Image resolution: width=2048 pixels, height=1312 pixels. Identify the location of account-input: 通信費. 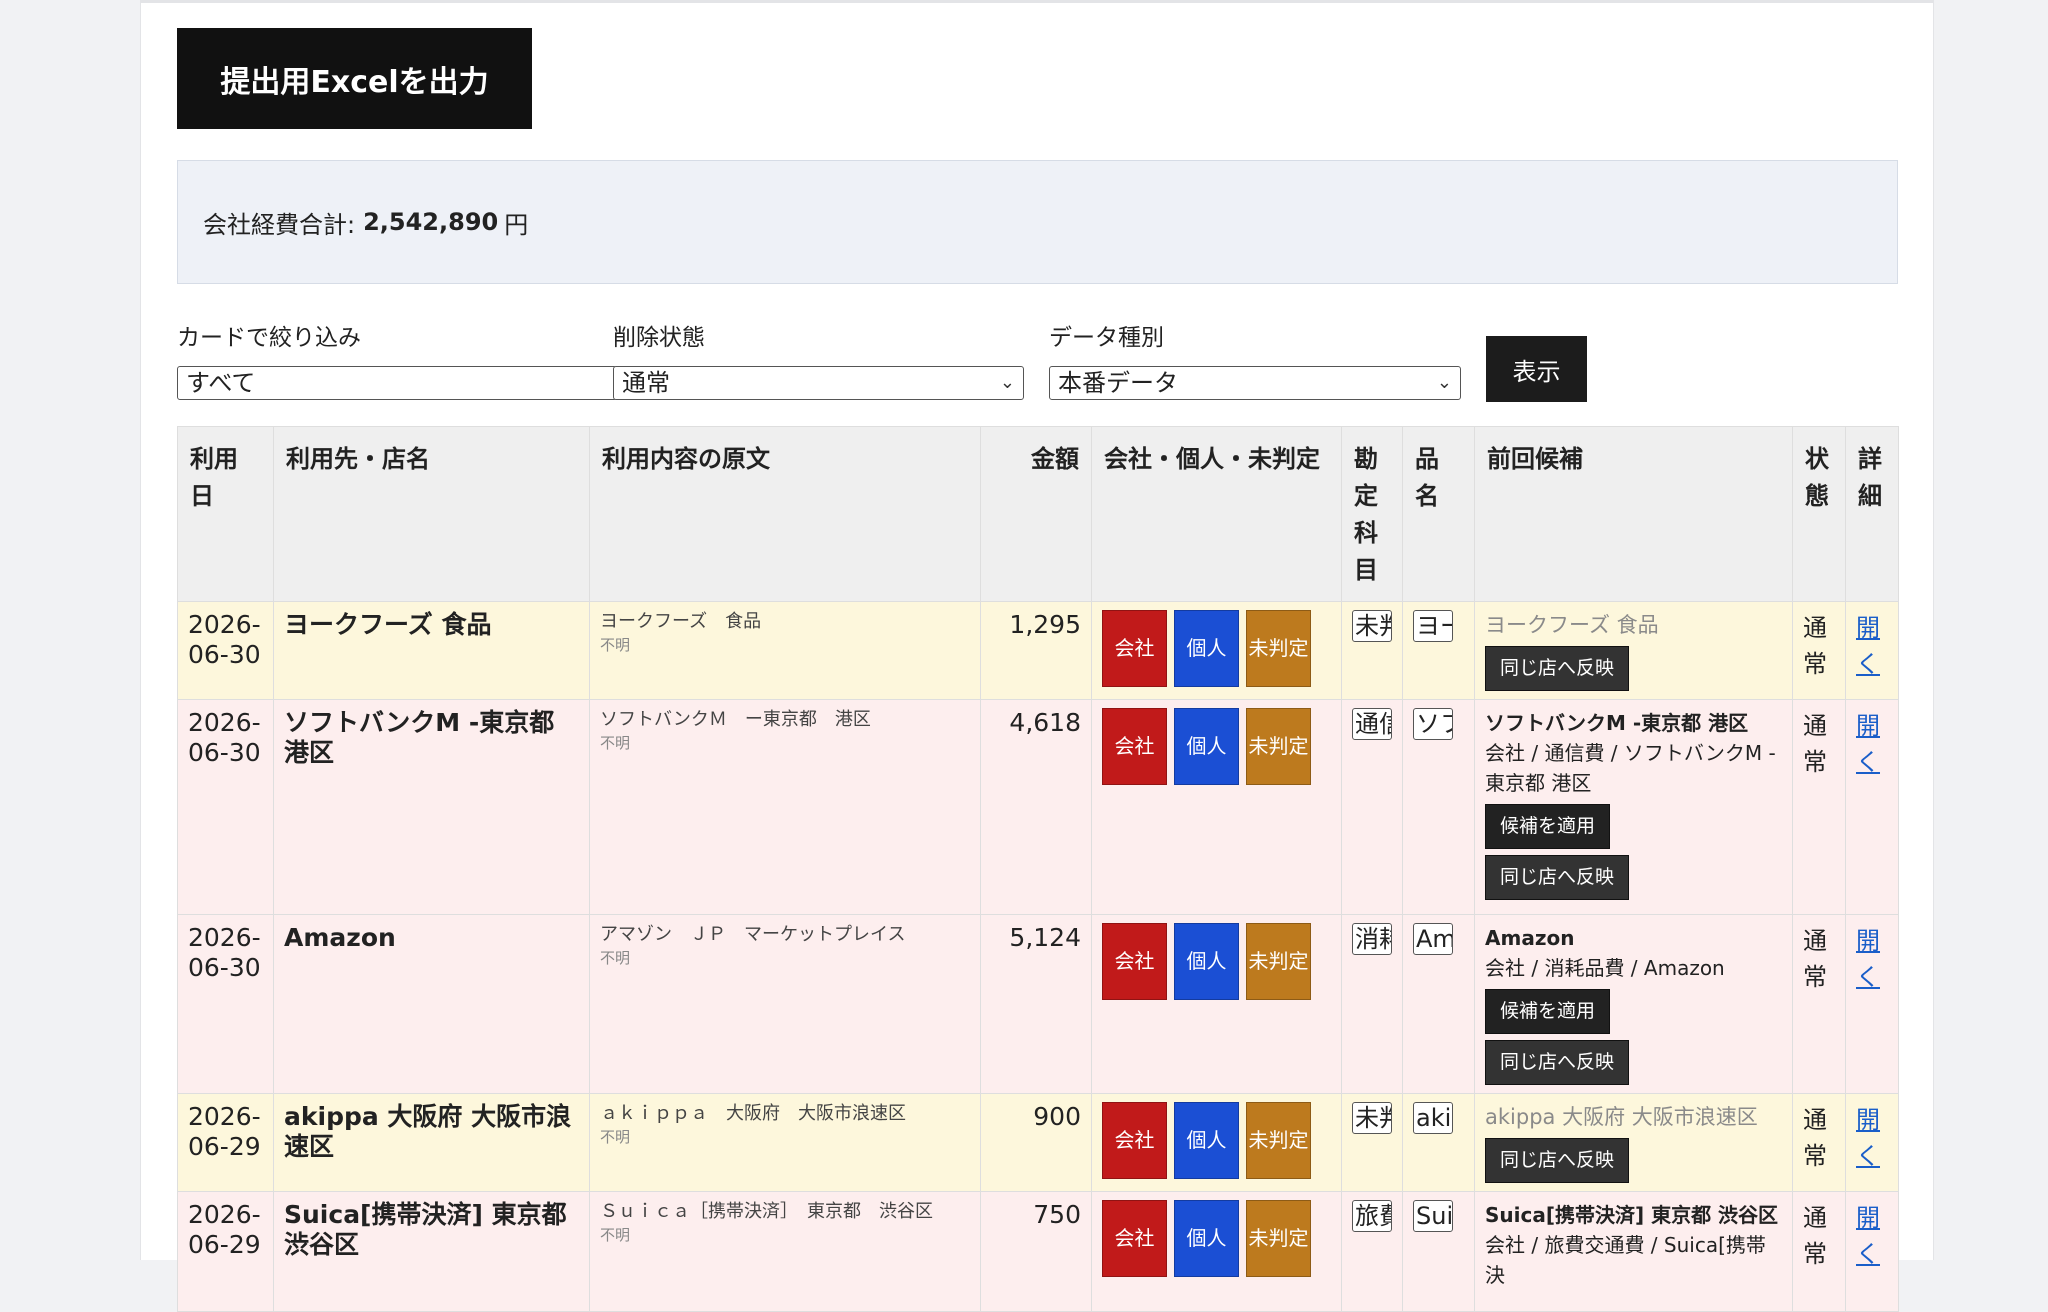
(1372, 724).